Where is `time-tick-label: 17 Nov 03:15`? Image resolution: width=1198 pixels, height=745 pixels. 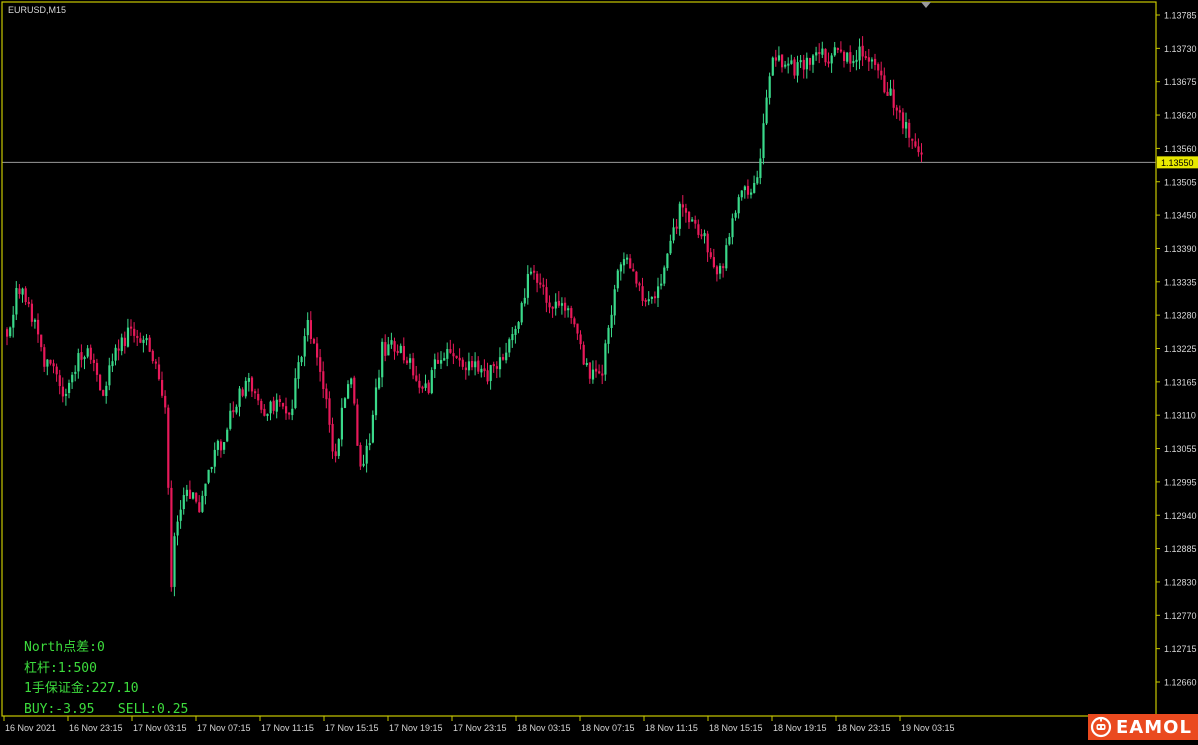
time-tick-label: 17 Nov 03:15 is located at coordinates (160, 728).